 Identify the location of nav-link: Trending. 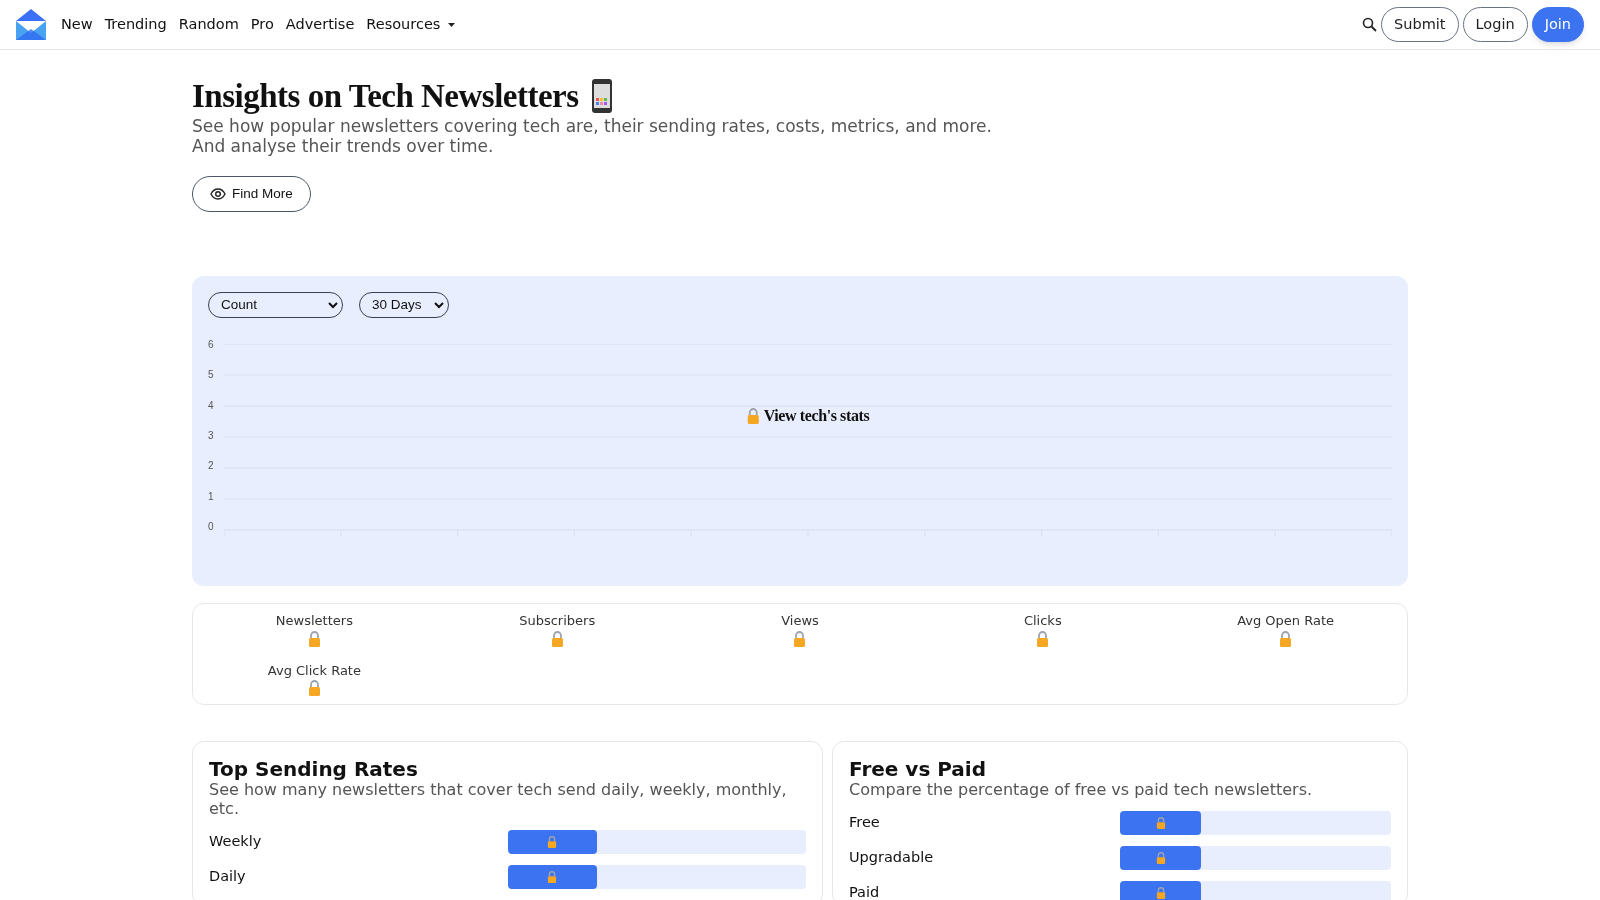
(135, 24).